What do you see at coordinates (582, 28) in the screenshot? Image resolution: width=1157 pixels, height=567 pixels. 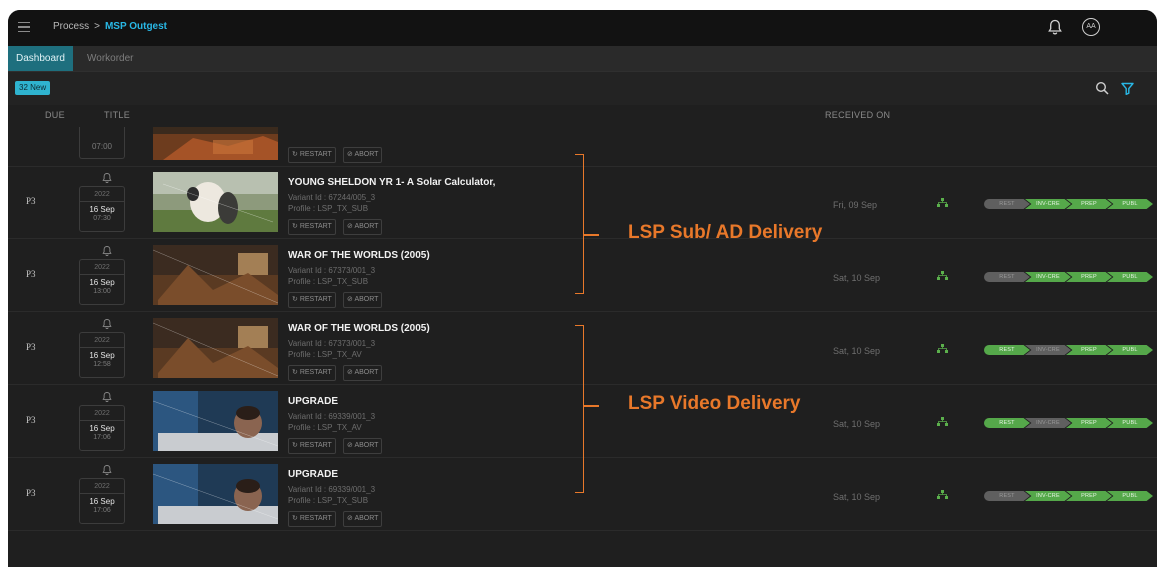 I see `top-bar: Process > MSP Outgest AA` at bounding box center [582, 28].